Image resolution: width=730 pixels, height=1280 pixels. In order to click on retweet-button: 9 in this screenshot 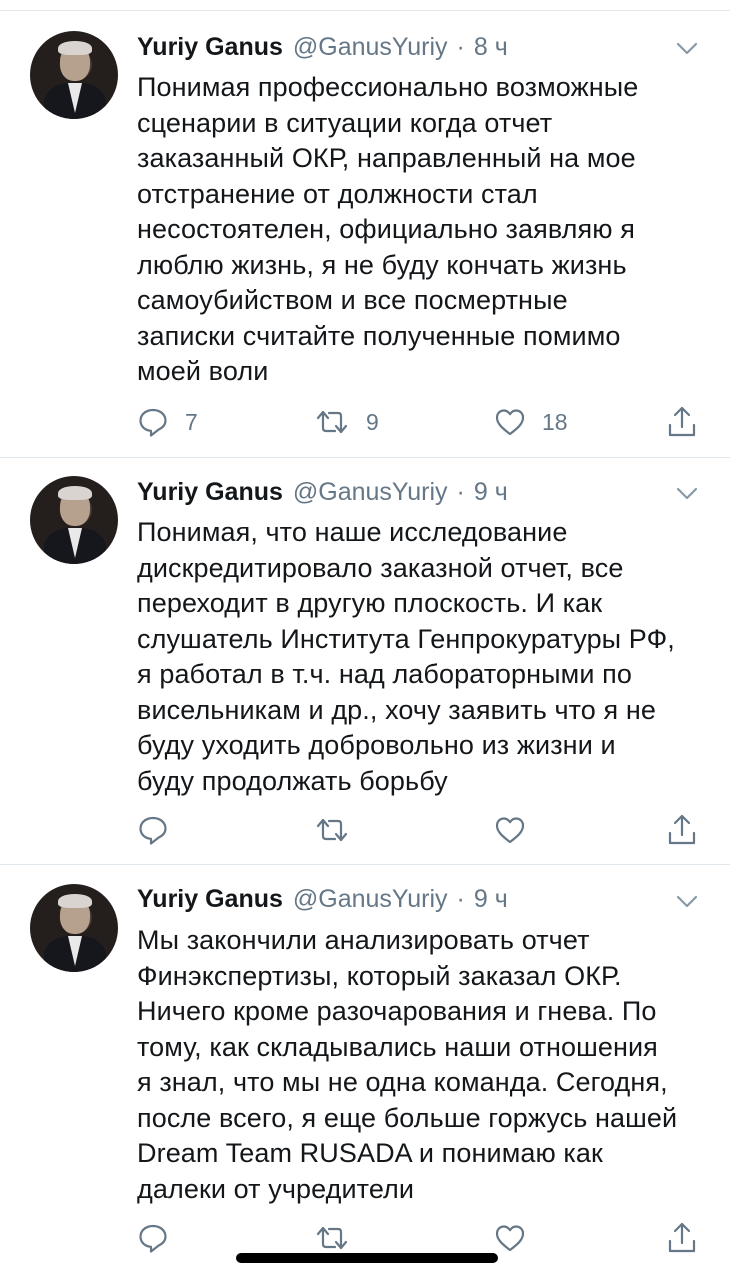, I will do `click(346, 422)`.